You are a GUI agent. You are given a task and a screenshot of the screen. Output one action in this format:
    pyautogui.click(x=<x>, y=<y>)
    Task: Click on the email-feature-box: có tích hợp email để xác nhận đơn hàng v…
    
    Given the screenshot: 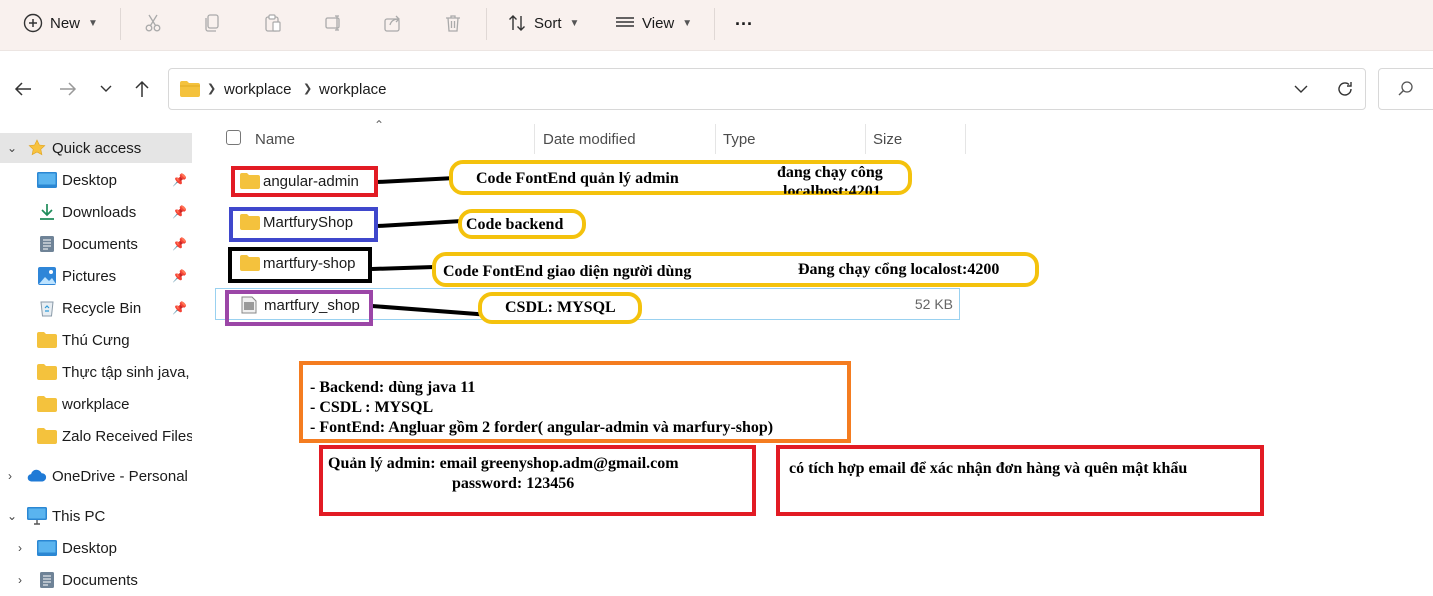 What is the action you would take?
    pyautogui.click(x=1020, y=480)
    